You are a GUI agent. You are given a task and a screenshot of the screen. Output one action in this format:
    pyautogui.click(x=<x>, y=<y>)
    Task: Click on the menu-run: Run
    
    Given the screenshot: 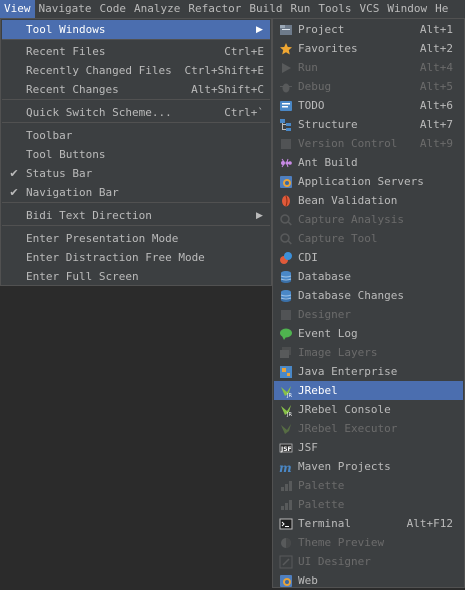 What is the action you would take?
    pyautogui.click(x=300, y=9)
    